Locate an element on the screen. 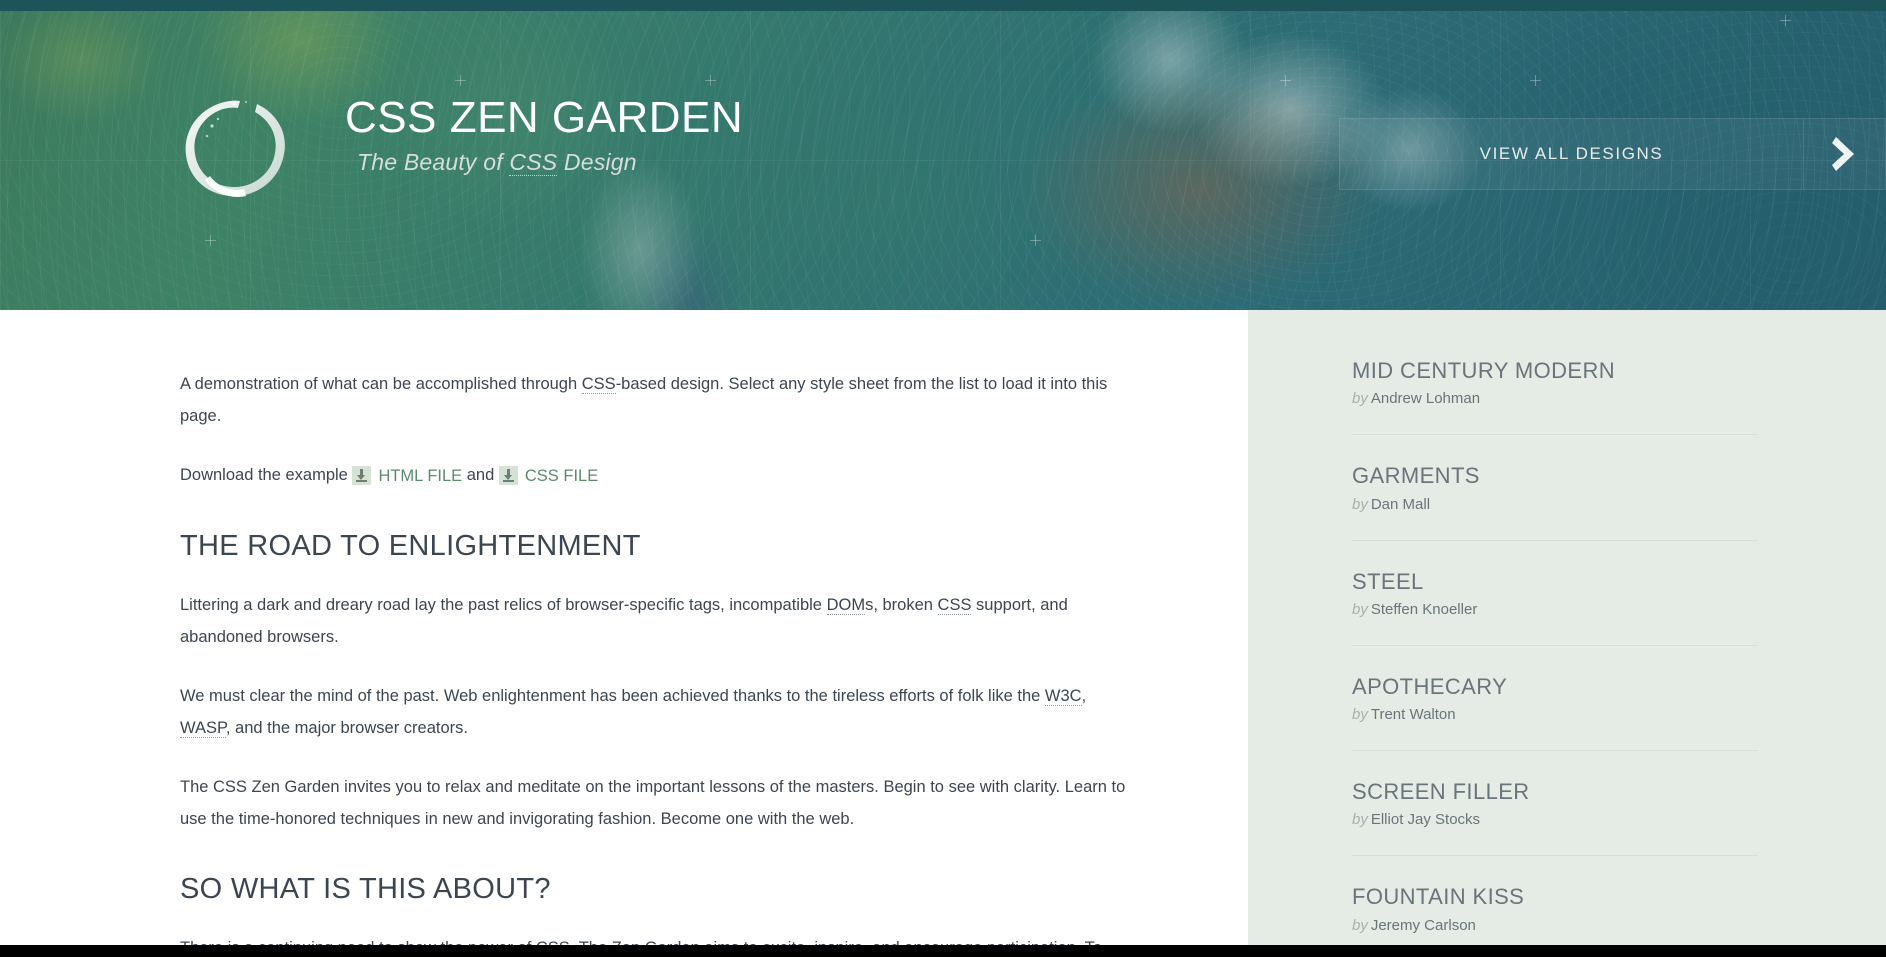 The height and width of the screenshot is (957, 1886). design-author: by Dan Mall is located at coordinates (1555, 504).